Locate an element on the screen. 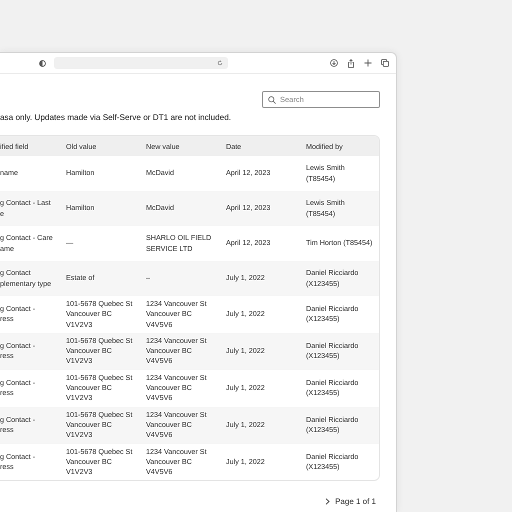 This screenshot has width=512, height=512. tabs-icon is located at coordinates (385, 63).